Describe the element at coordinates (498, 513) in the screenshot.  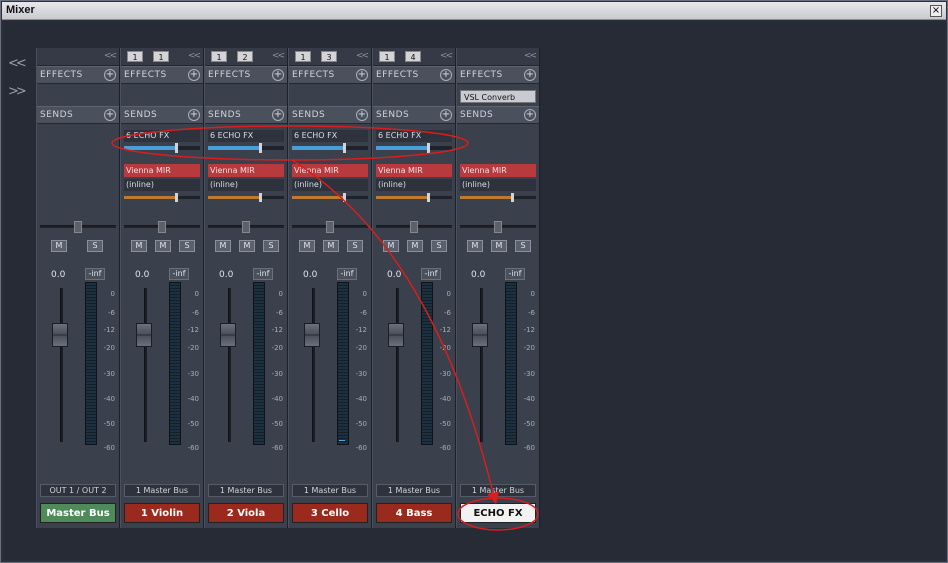
I see `channel-name: ECHO FX` at that location.